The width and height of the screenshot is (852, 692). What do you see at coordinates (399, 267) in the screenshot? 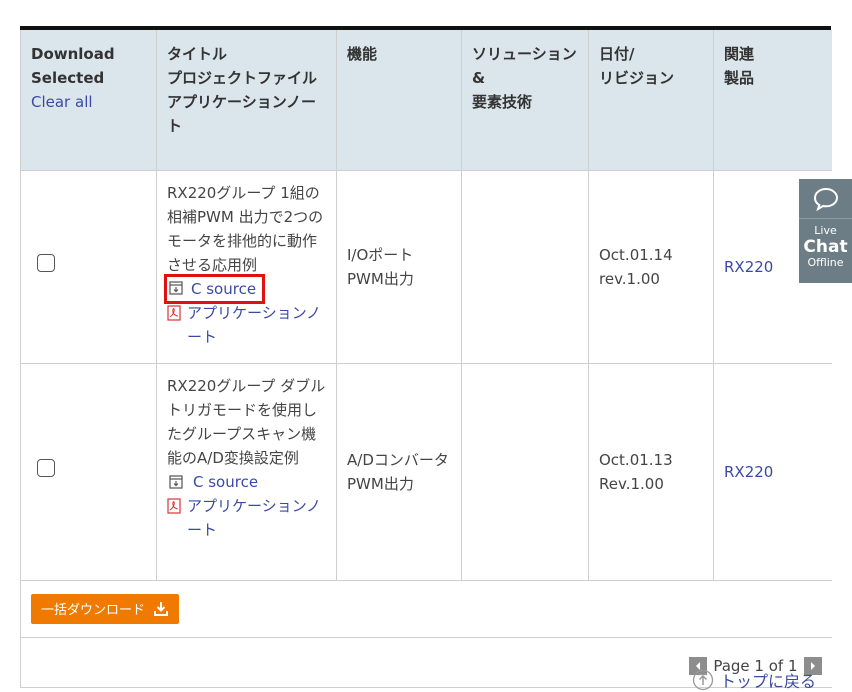
I see `row-function-cell: I/Oポート PWM出力` at bounding box center [399, 267].